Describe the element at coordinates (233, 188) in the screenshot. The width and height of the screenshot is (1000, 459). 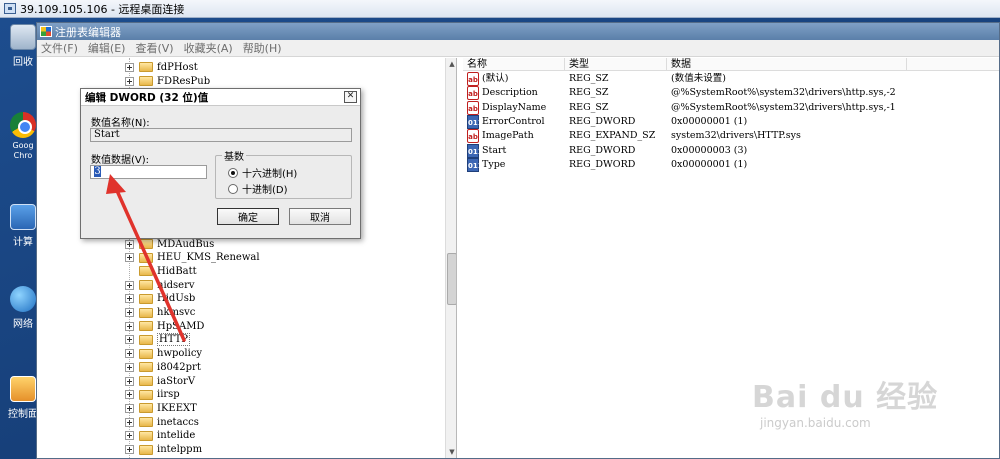
I see `radio-unselected-icon` at that location.